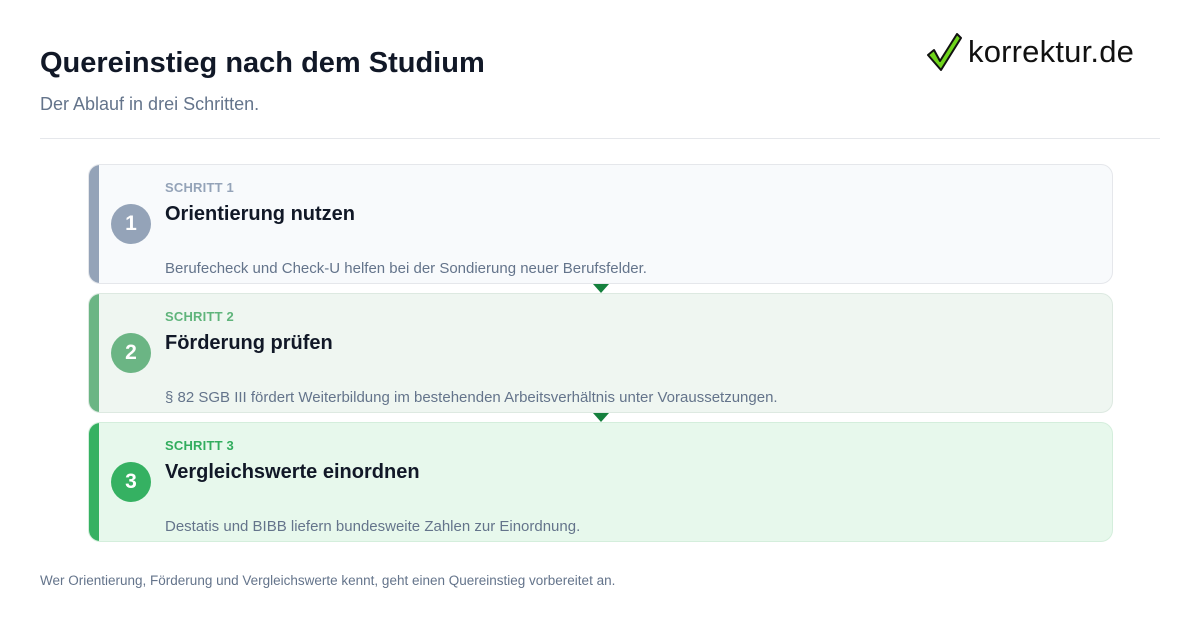  What do you see at coordinates (199, 445) in the screenshot?
I see `step-label: SCHRITT 3` at bounding box center [199, 445].